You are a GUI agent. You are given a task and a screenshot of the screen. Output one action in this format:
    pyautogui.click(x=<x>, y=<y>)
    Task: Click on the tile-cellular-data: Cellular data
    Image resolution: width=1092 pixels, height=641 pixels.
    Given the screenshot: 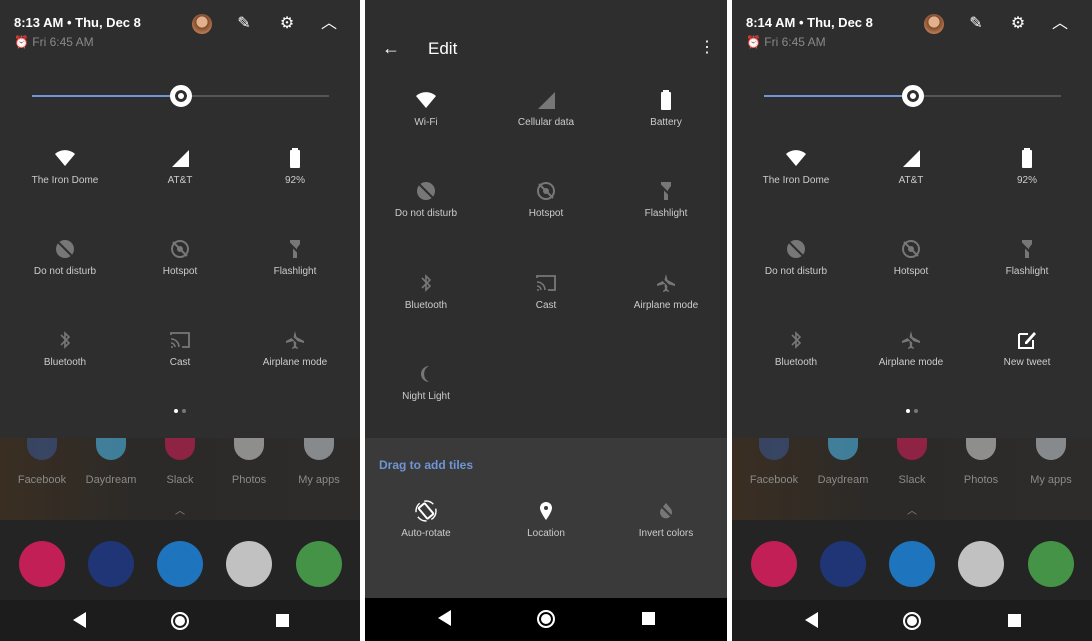 What is the action you would take?
    pyautogui.click(x=546, y=108)
    